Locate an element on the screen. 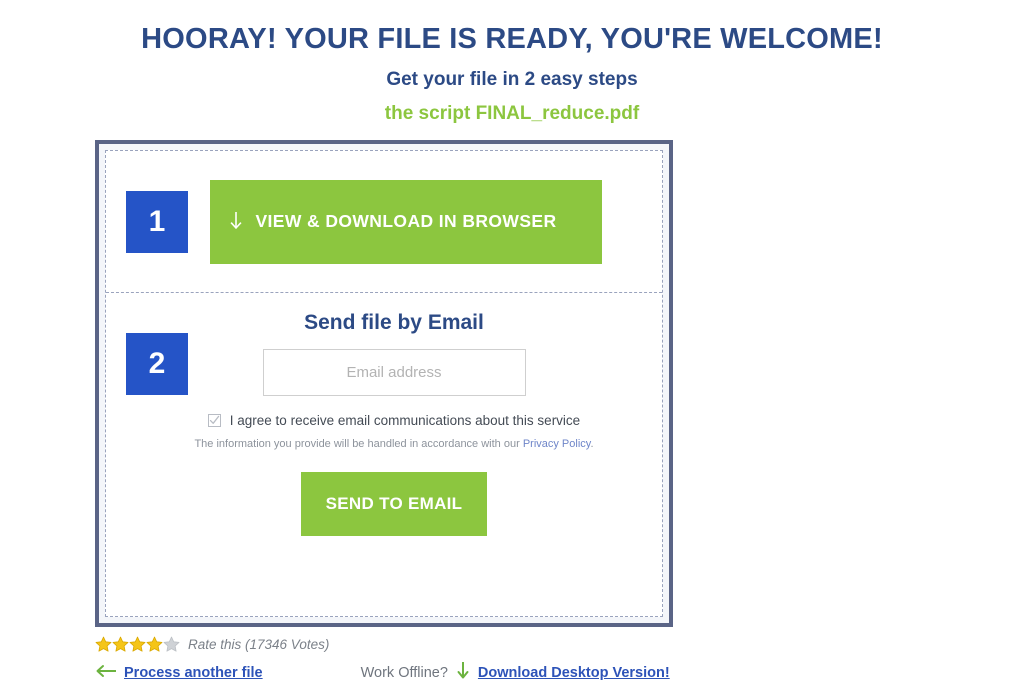  email-input is located at coordinates (394, 372).